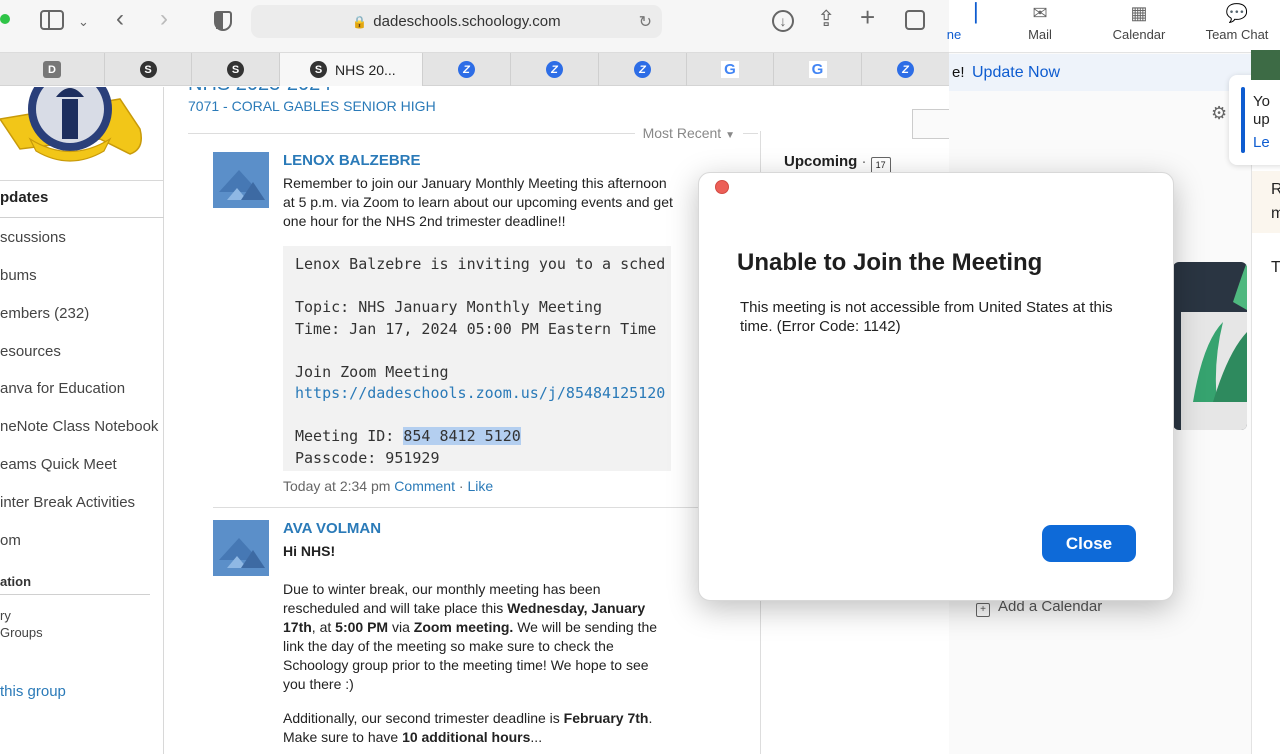 The width and height of the screenshot is (1280, 754). Describe the element at coordinates (24, 197) in the screenshot. I see `updates-heading: pdates` at that location.